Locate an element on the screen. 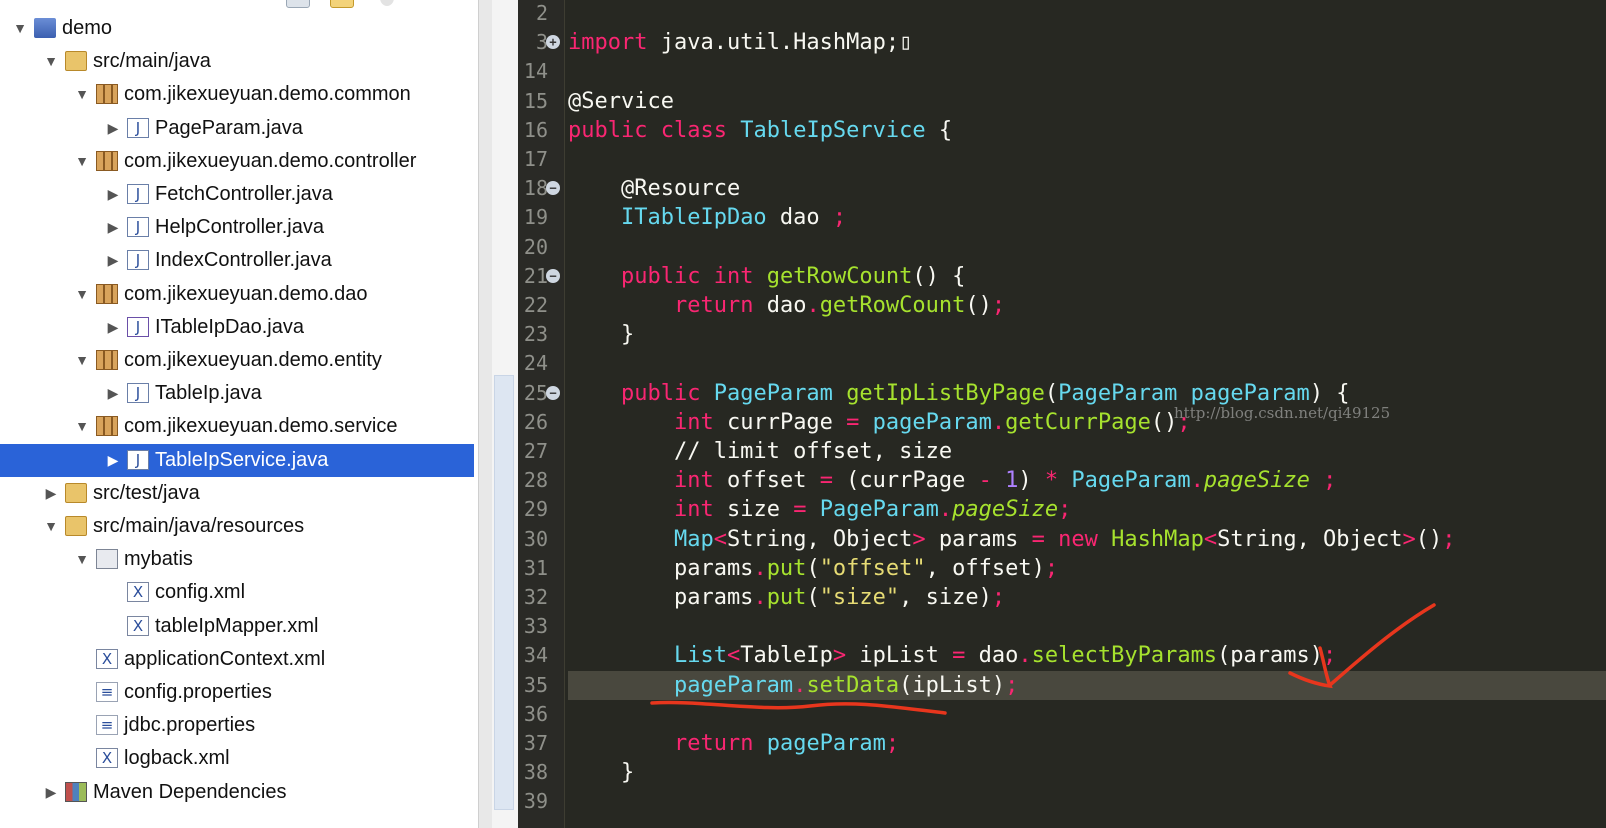 The width and height of the screenshot is (1606, 828). explorer-scrollbar is located at coordinates (505, 414).